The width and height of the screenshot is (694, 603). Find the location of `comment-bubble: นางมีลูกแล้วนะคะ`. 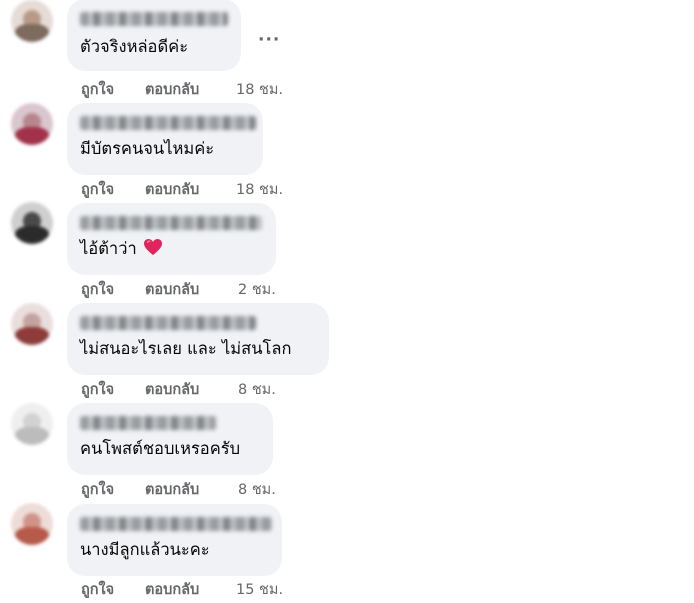

comment-bubble: นางมีลูกแล้วนะคะ is located at coordinates (174, 540).